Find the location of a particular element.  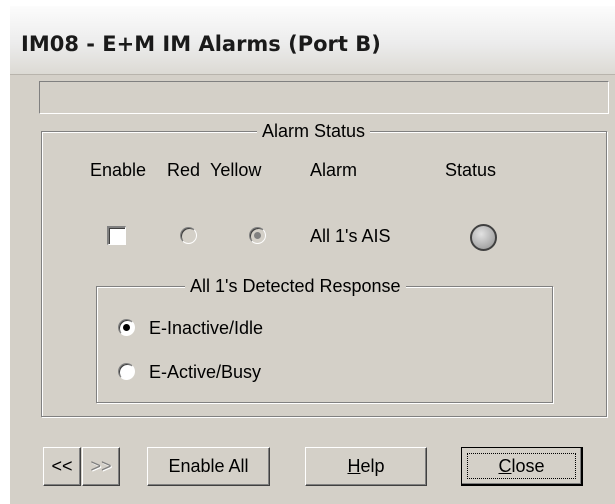

status-message-field is located at coordinates (324, 97).